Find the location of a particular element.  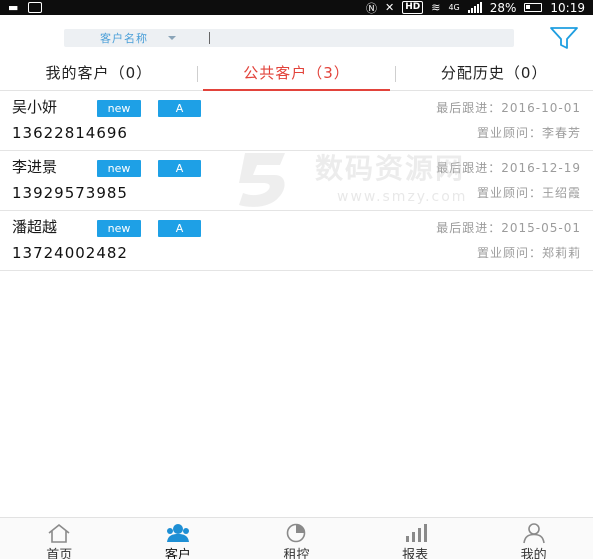

customer-name: 潘超越 is located at coordinates (35, 227).